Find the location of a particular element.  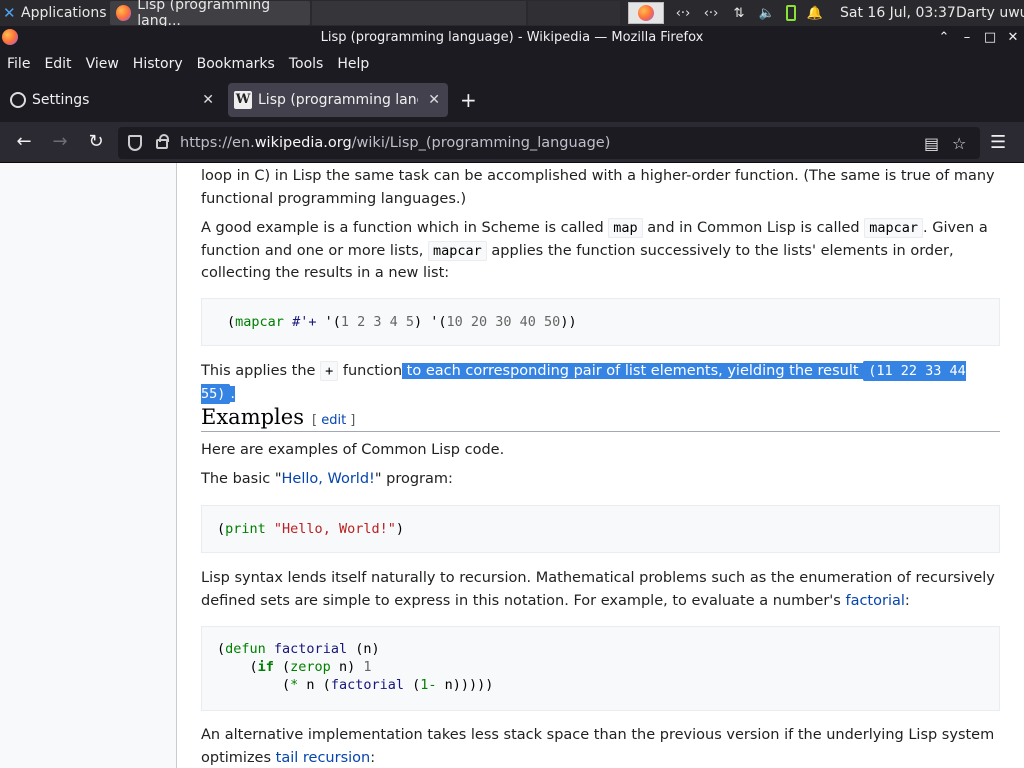

menu-tools: Tools is located at coordinates (306, 64).